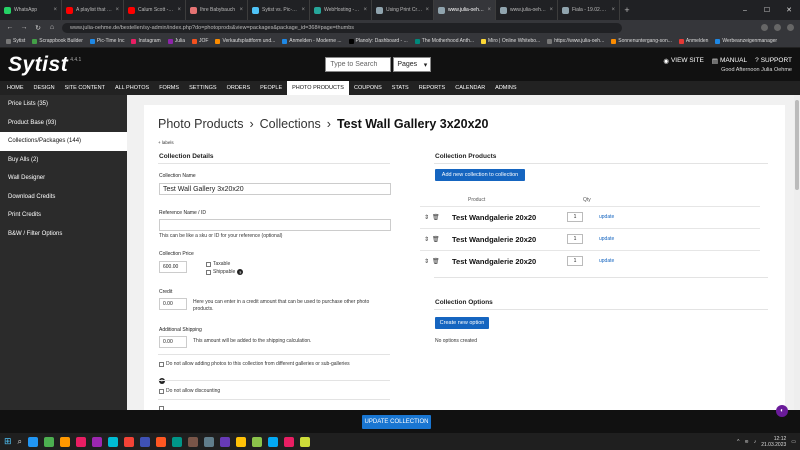 The image size is (800, 450). I want to click on search-input, so click(358, 64).